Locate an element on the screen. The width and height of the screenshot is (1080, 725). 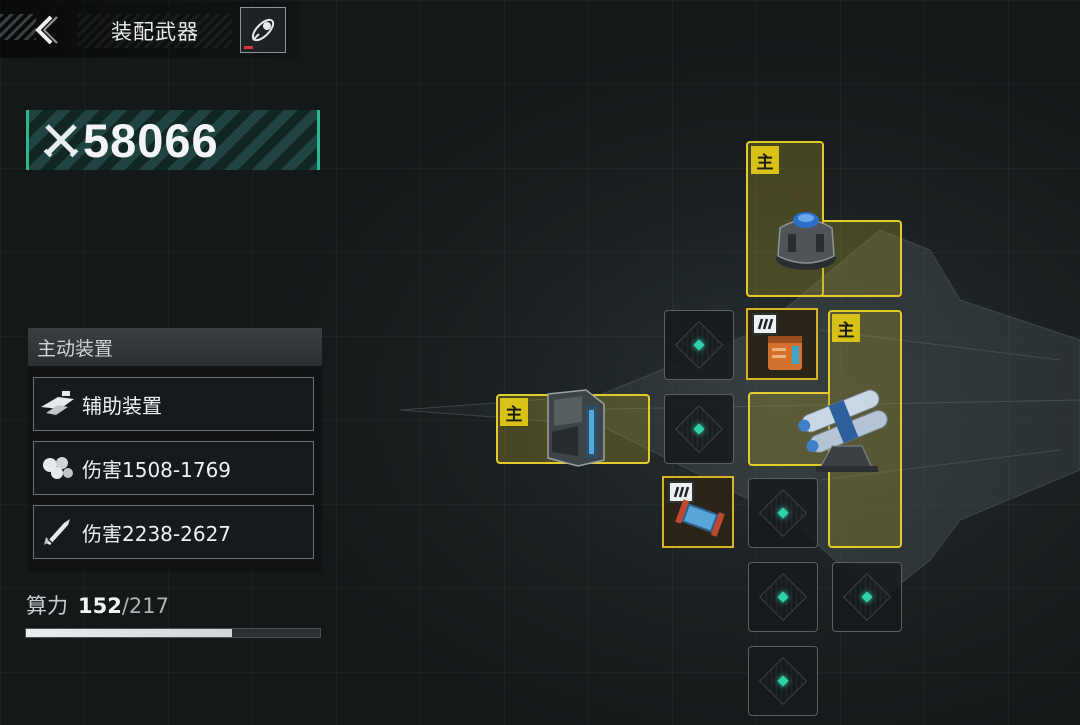
capacity-bar is located at coordinates (173, 633).